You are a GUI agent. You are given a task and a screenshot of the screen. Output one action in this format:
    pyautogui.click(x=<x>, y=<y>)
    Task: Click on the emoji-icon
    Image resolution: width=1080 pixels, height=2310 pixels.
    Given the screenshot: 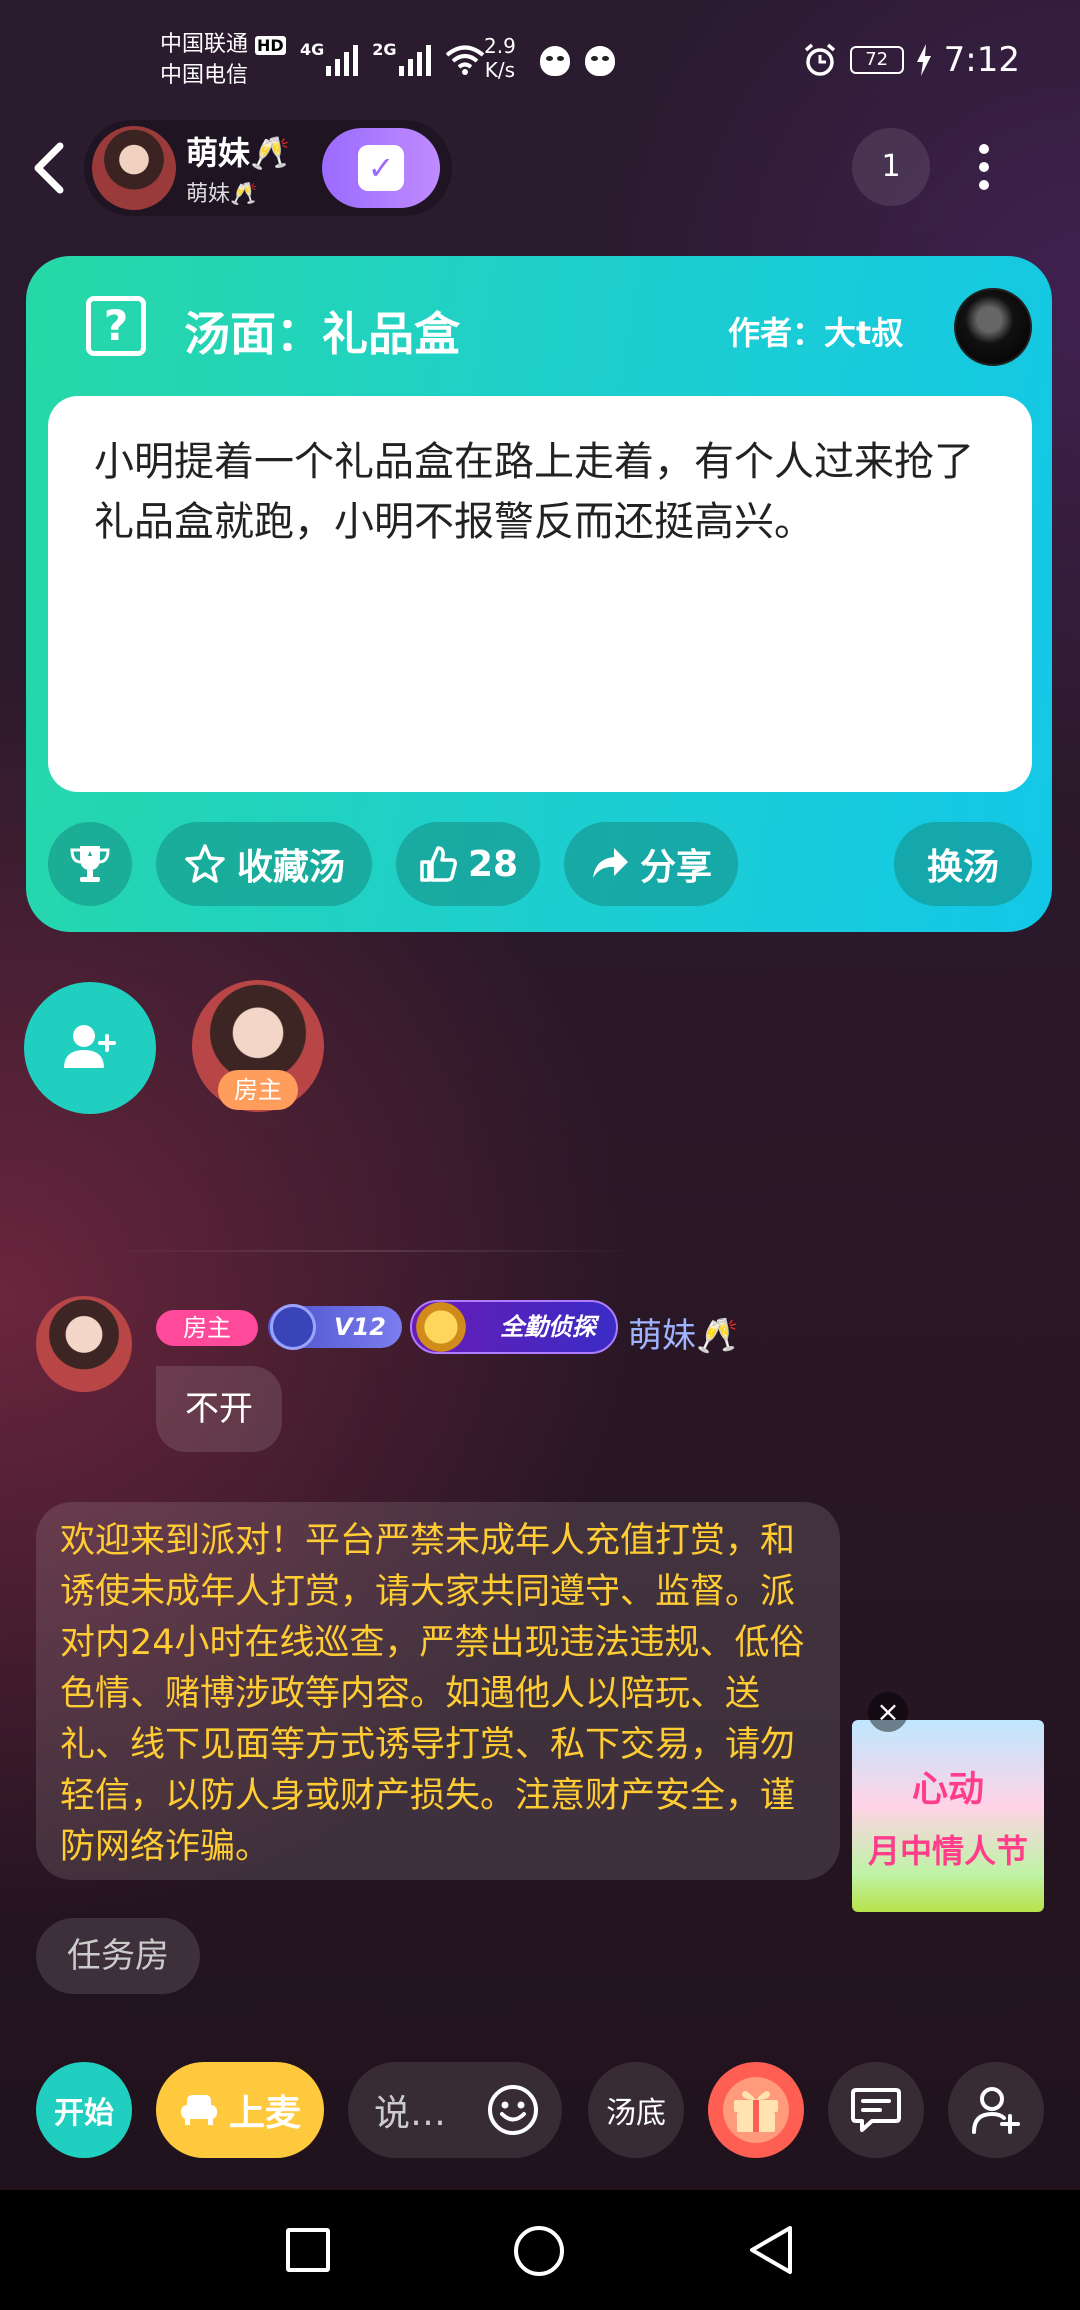 What is the action you would take?
    pyautogui.click(x=513, y=2110)
    